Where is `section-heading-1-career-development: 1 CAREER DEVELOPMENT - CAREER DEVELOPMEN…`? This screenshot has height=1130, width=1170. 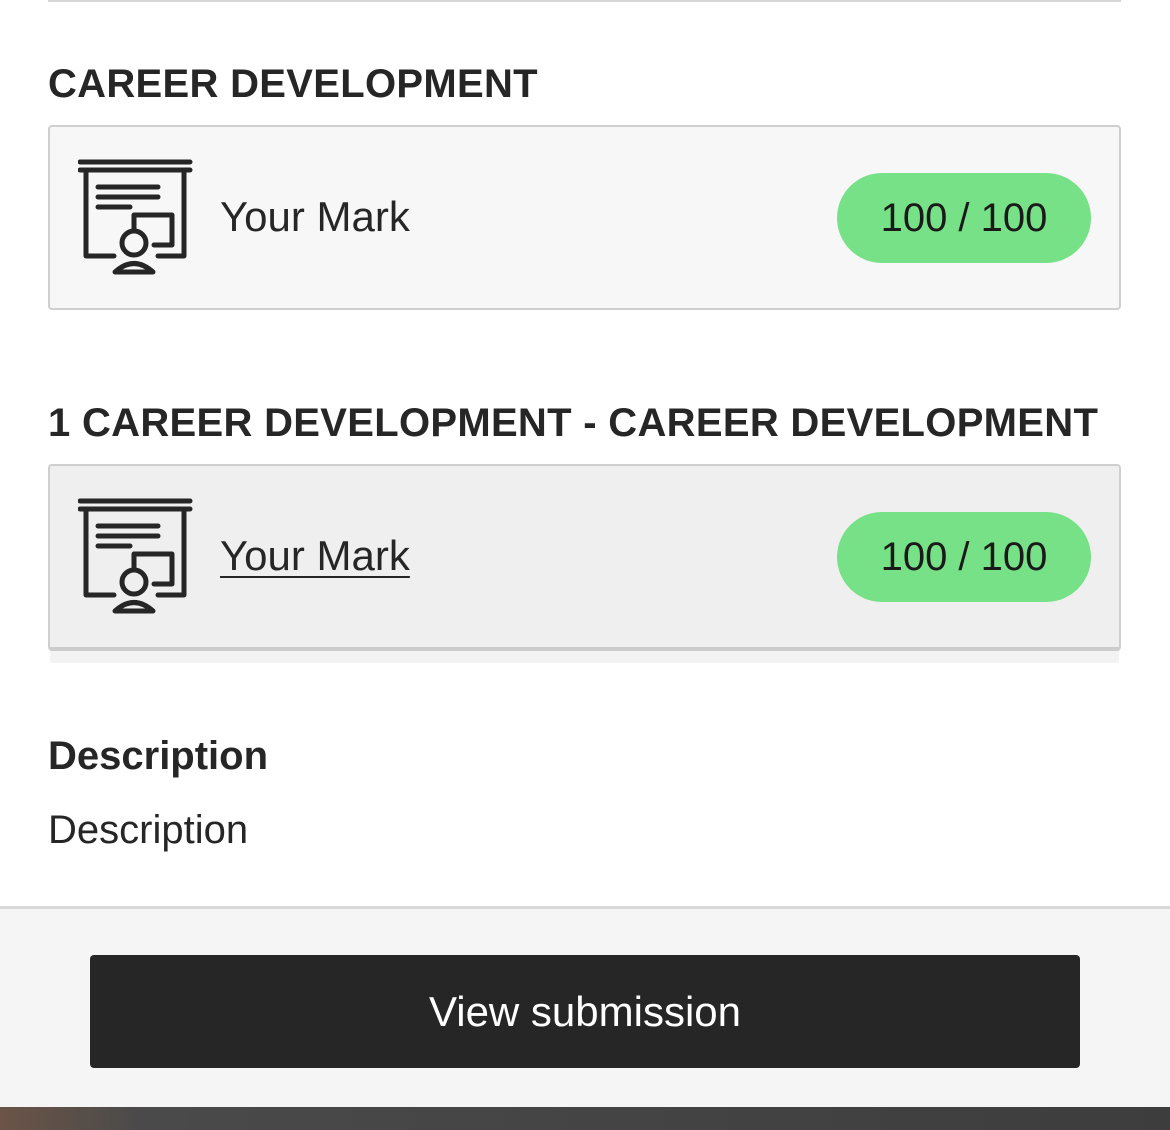
section-heading-1-career-development: 1 CAREER DEVELOPMENT - CAREER DEVELOPMEN… is located at coordinates (573, 423).